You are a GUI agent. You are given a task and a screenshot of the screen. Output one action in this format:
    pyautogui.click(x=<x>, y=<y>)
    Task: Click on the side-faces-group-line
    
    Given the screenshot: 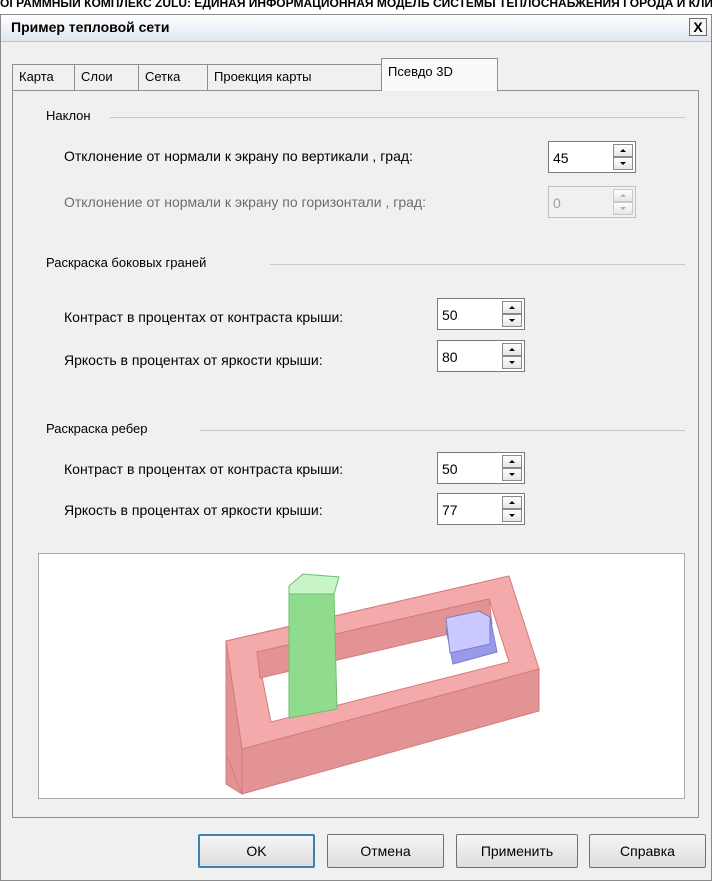 What is the action you would take?
    pyautogui.click(x=477, y=264)
    